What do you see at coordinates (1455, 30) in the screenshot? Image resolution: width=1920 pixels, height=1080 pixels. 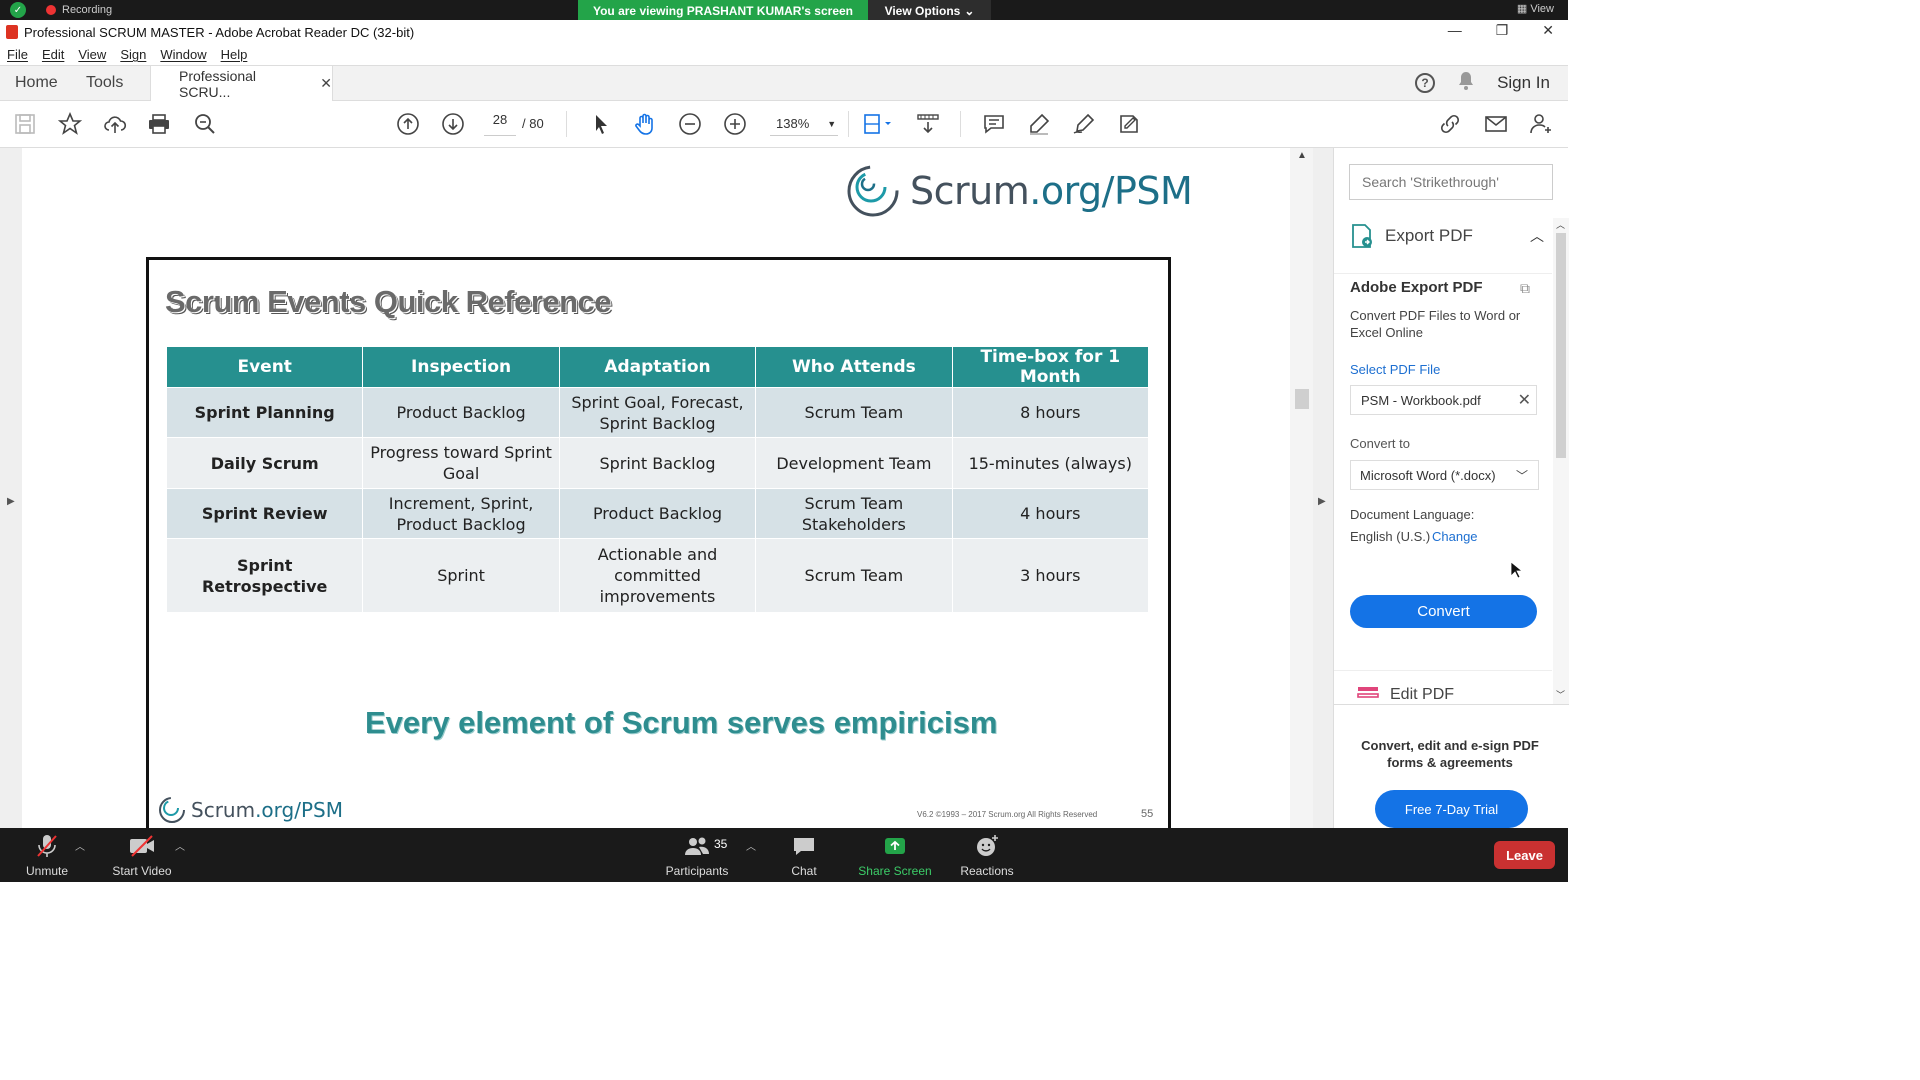 I see `minimize-icon: —` at bounding box center [1455, 30].